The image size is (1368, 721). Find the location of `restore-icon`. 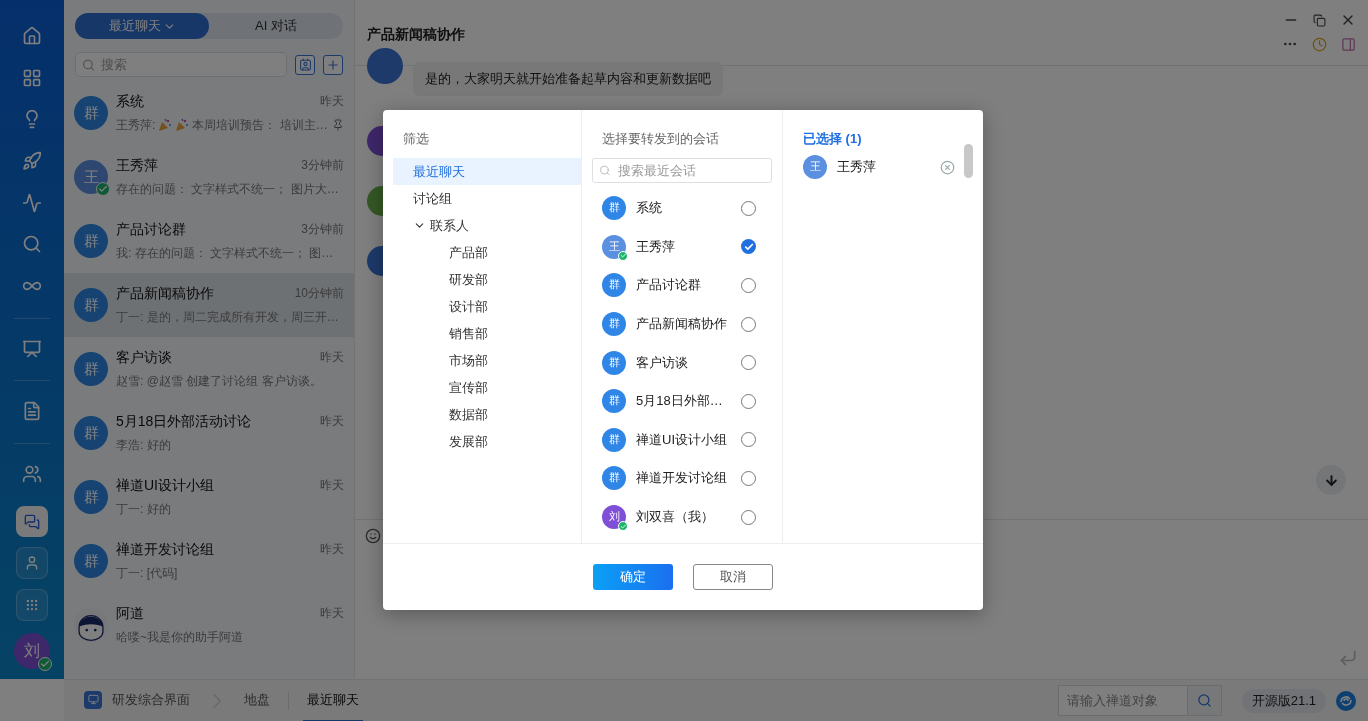

restore-icon is located at coordinates (1319, 20).